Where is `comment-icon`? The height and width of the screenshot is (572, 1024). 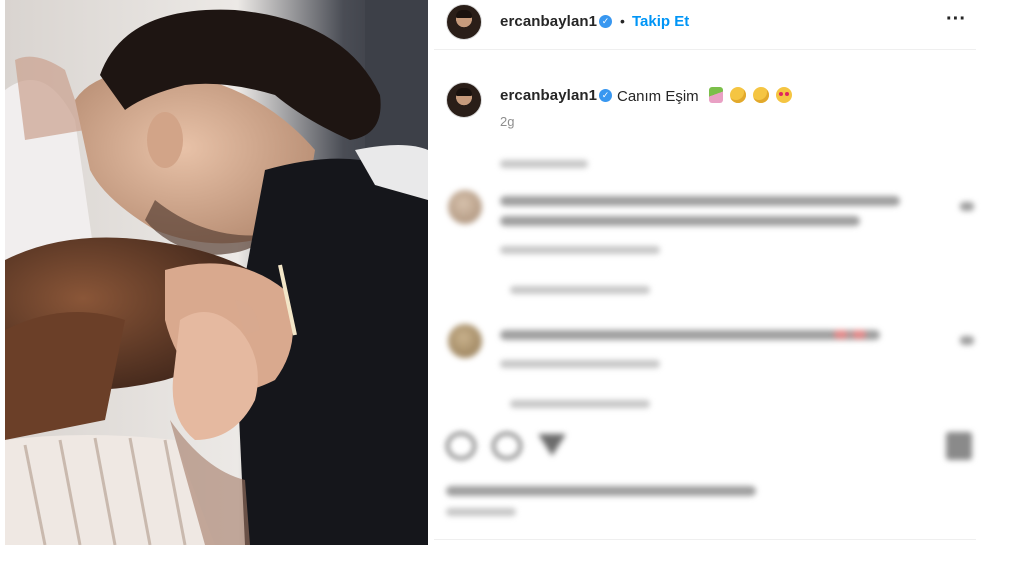
comment-icon is located at coordinates (507, 446).